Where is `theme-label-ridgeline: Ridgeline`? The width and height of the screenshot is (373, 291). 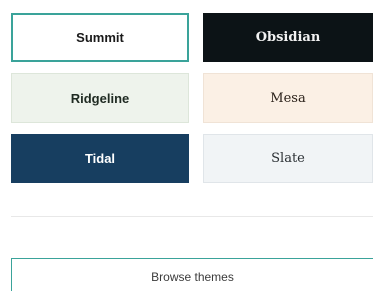 theme-label-ridgeline: Ridgeline is located at coordinates (100, 98).